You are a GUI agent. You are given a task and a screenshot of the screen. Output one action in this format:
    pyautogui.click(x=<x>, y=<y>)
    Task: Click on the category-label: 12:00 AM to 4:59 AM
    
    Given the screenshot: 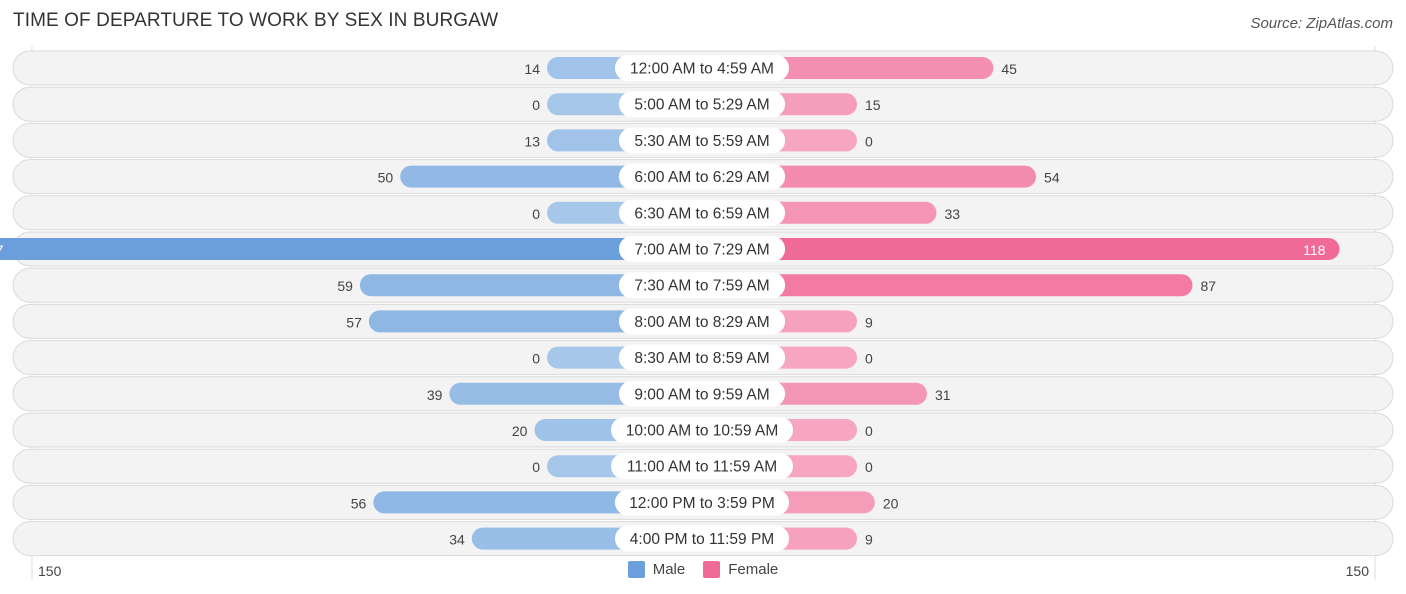 What is the action you would take?
    pyautogui.click(x=702, y=69)
    